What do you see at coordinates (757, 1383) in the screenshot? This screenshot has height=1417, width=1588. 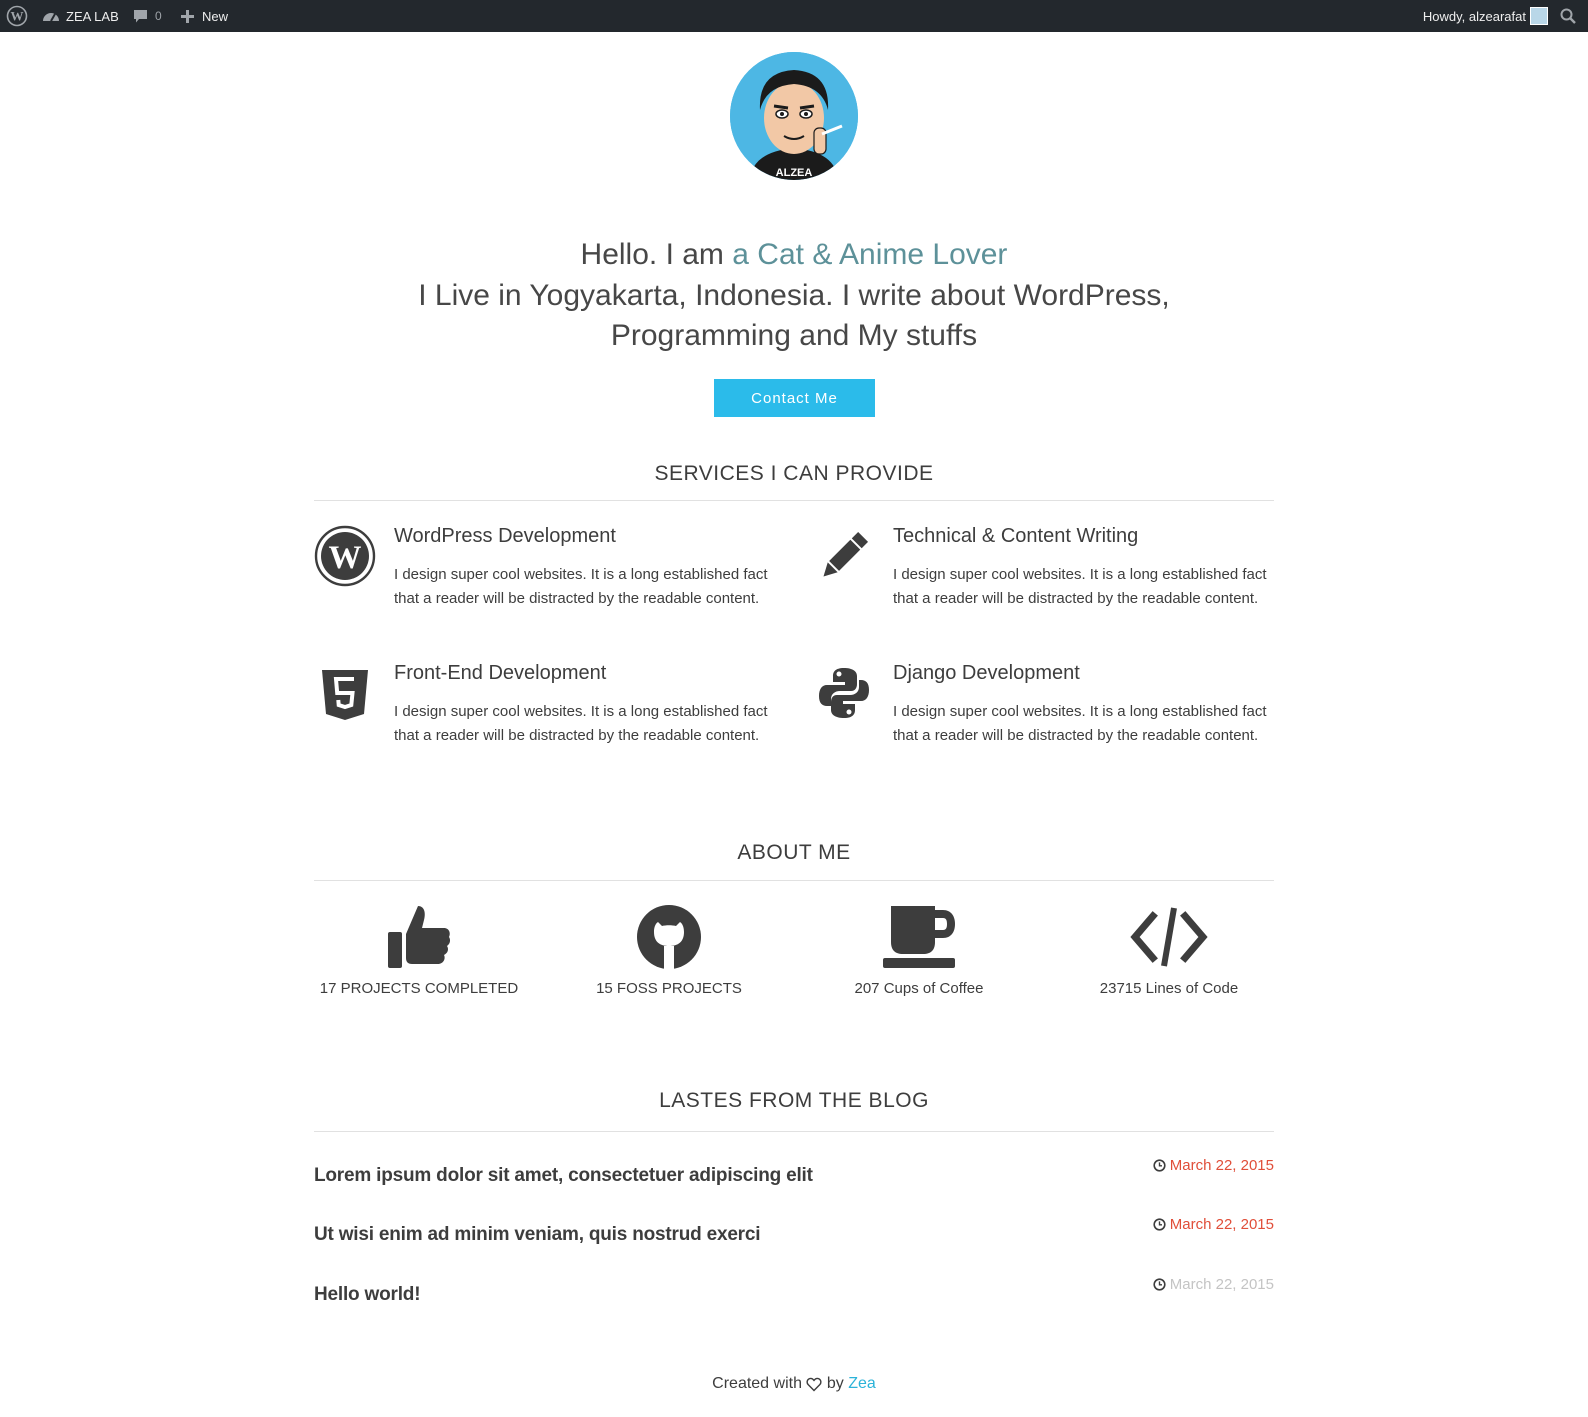 I see `footer-created-with: Created with` at bounding box center [757, 1383].